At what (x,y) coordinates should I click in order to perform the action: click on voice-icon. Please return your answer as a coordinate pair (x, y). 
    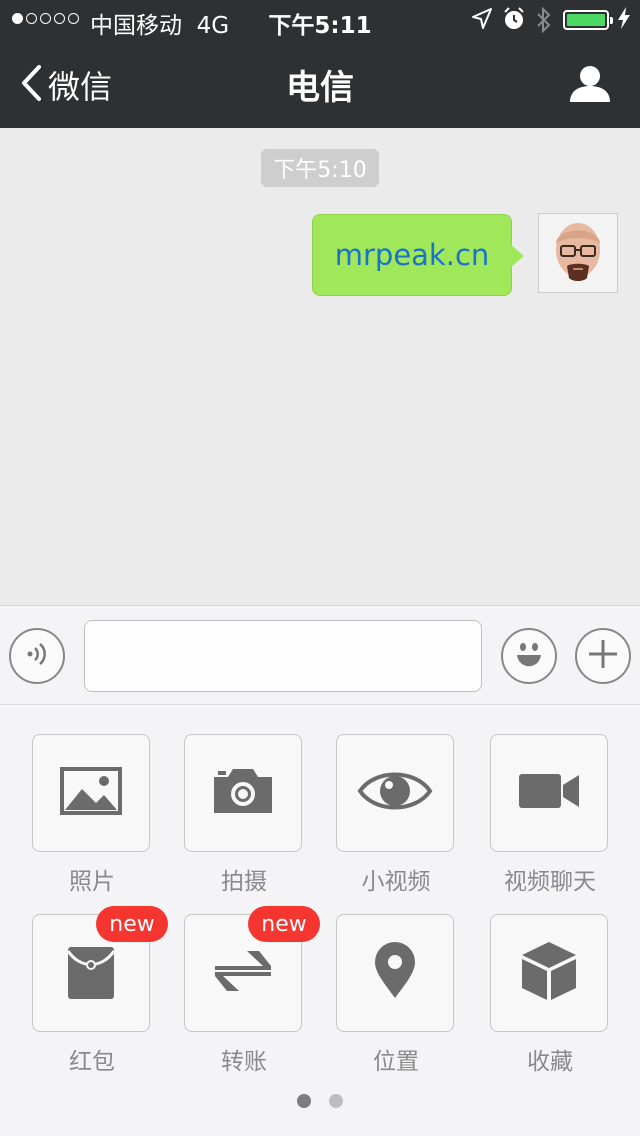
    Looking at the image, I should click on (37, 656).